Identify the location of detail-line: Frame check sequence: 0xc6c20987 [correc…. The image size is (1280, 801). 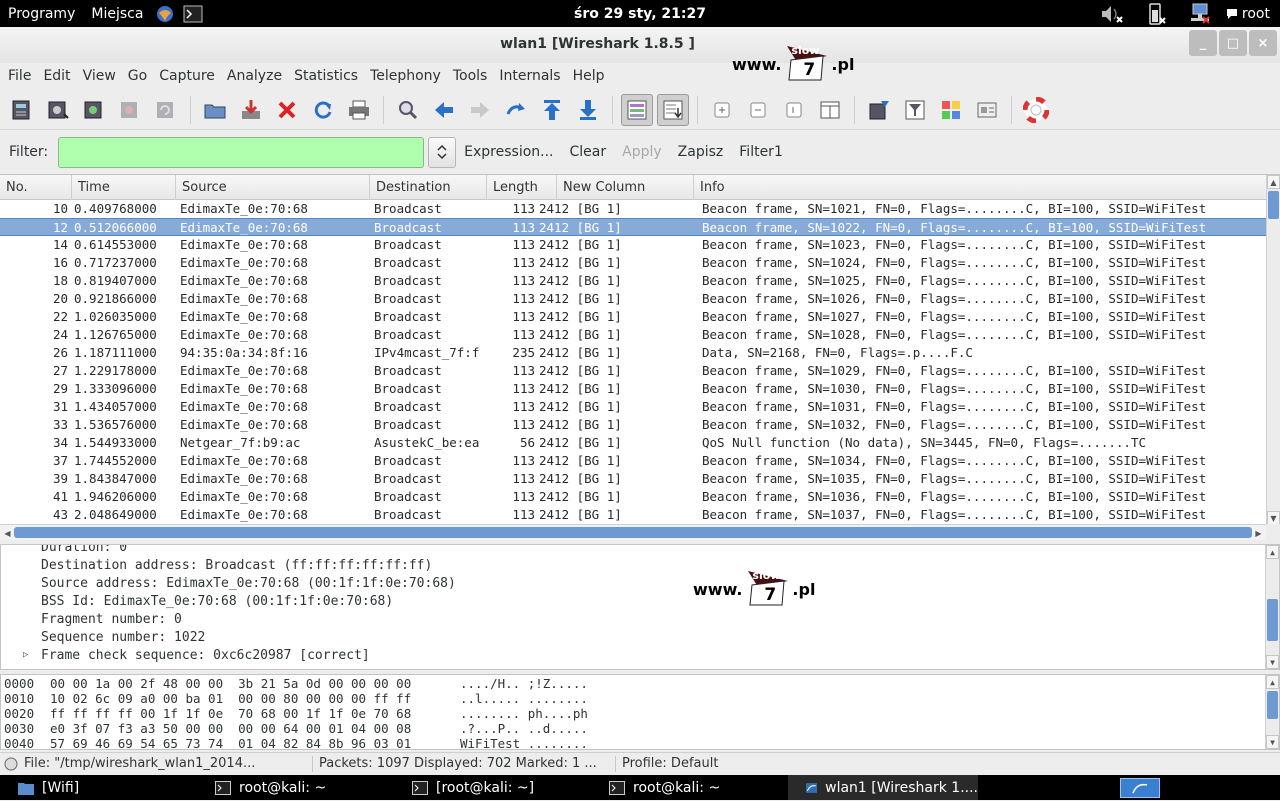
(205, 656).